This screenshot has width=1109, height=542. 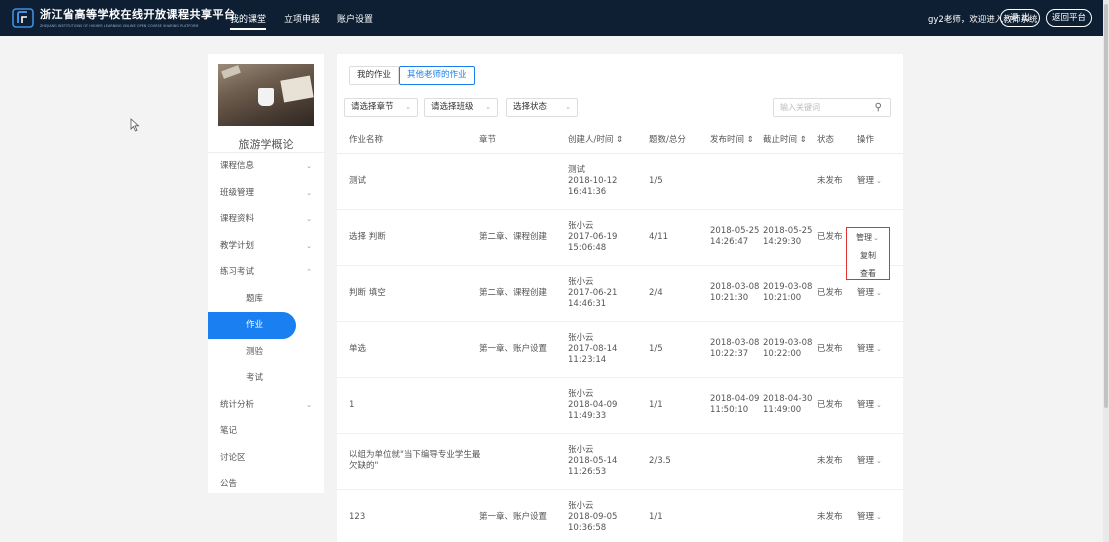 I want to click on nav-account-settings: 账户设置, so click(x=355, y=18).